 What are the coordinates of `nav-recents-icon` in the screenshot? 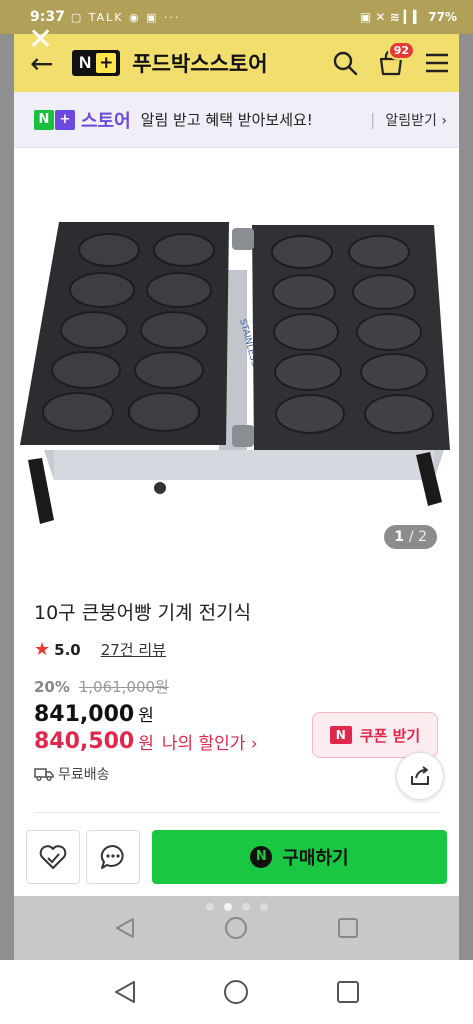 It's located at (348, 928).